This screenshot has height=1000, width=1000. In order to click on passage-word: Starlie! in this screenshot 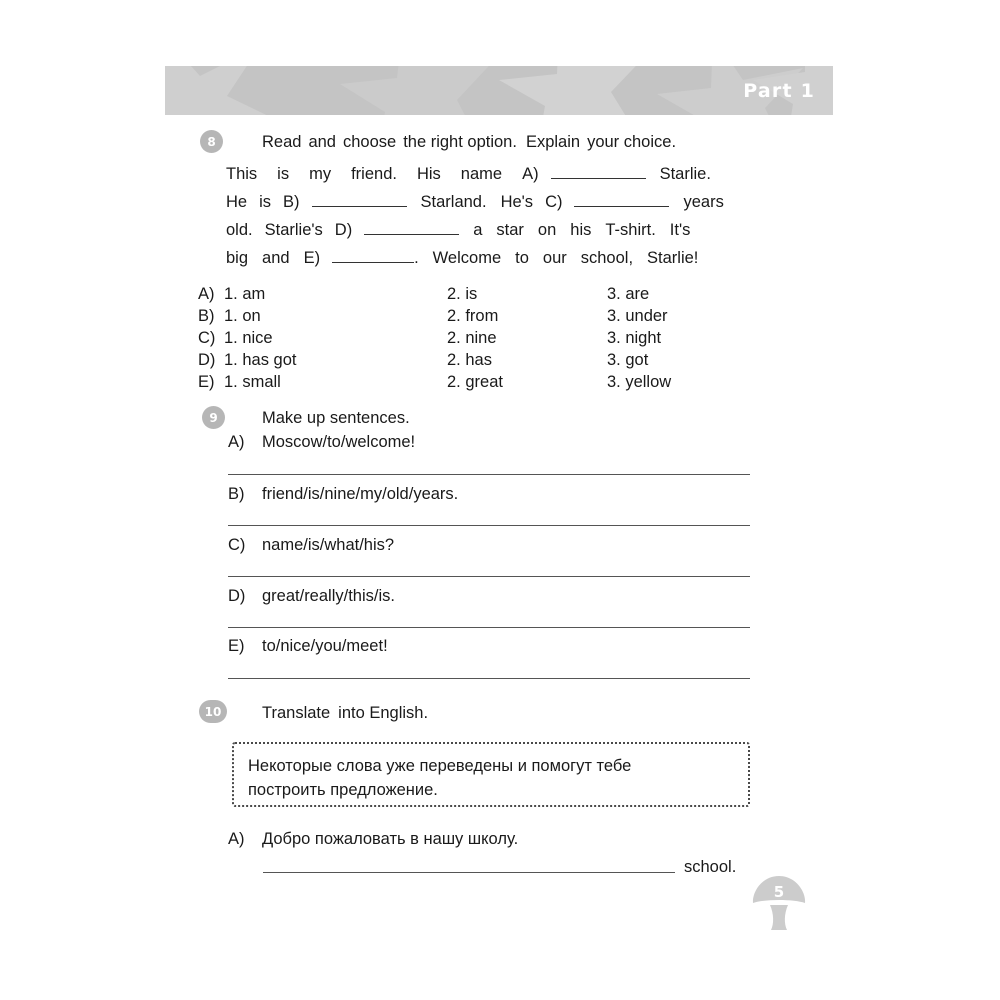, I will do `click(673, 258)`.